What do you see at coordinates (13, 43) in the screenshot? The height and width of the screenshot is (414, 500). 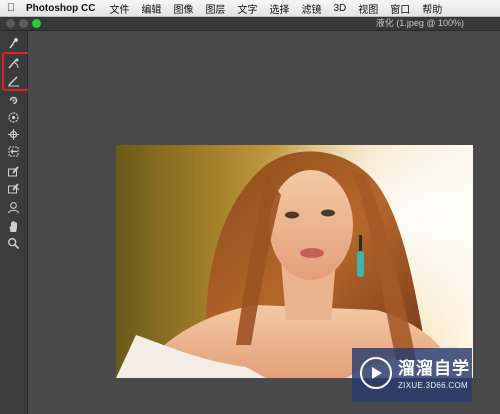 I see `forward-warp-tool-icon` at bounding box center [13, 43].